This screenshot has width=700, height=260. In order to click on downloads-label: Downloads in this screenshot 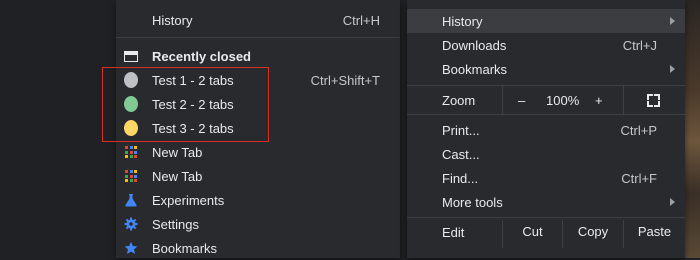, I will do `click(474, 45)`.